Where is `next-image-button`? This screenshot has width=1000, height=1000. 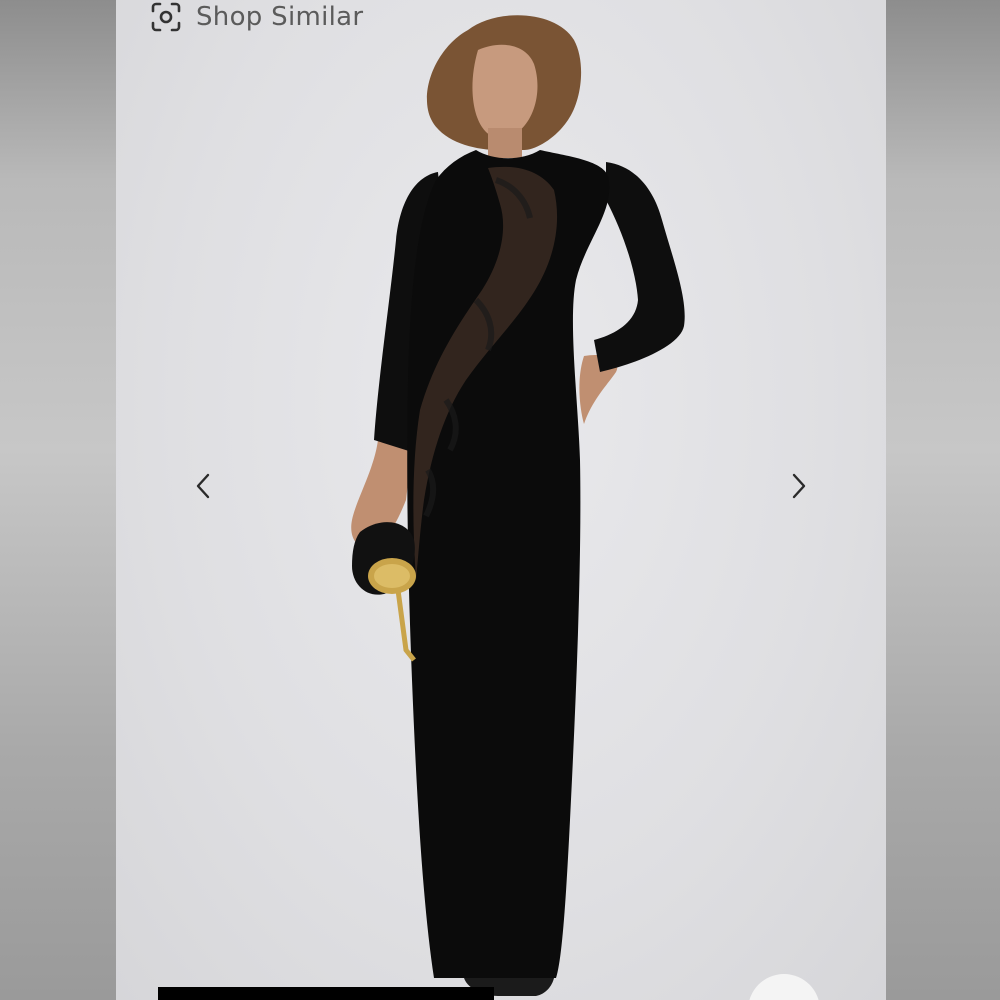
next-image-button is located at coordinates (799, 486).